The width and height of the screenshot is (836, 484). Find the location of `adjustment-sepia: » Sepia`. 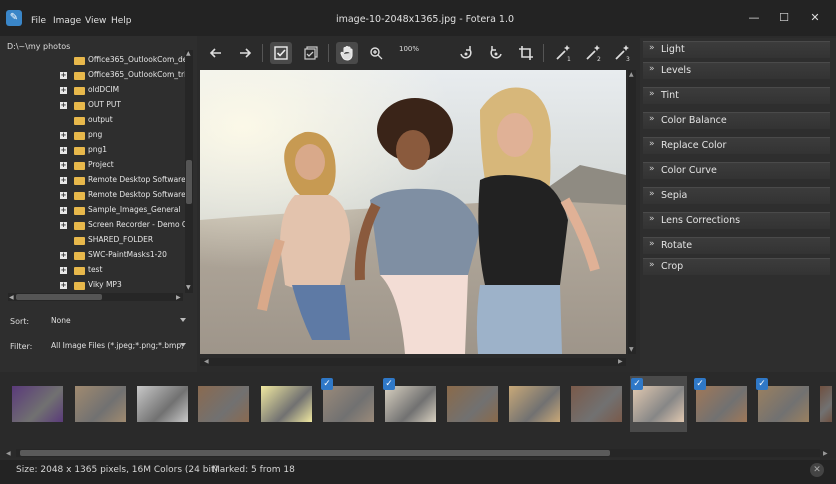

adjustment-sepia: » Sepia is located at coordinates (736, 195).